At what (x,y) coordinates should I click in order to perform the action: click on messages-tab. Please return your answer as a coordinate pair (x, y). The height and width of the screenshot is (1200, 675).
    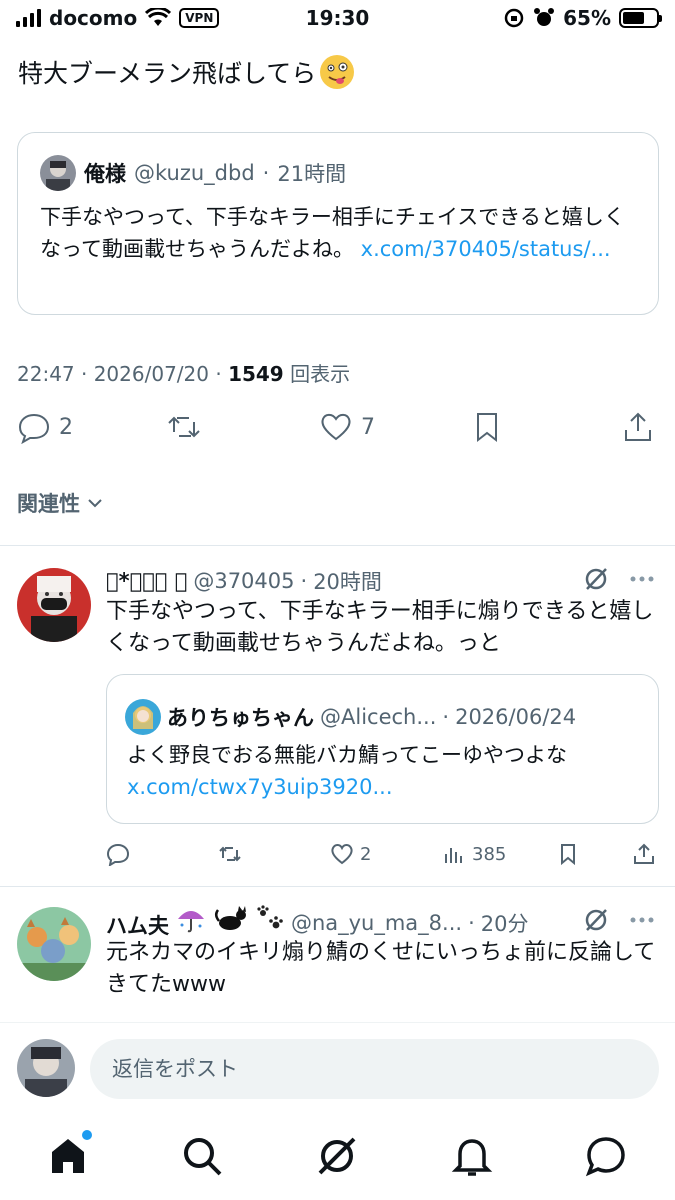
    Looking at the image, I should click on (606, 1156).